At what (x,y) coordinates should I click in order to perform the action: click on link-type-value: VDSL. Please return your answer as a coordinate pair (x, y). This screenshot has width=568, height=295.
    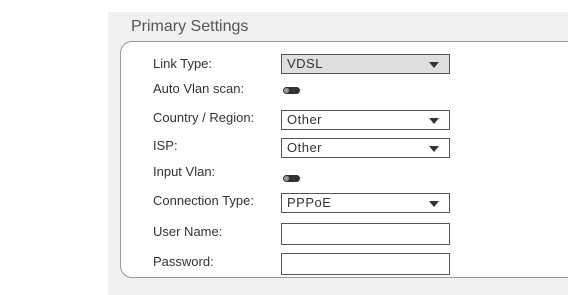
    Looking at the image, I should click on (305, 63).